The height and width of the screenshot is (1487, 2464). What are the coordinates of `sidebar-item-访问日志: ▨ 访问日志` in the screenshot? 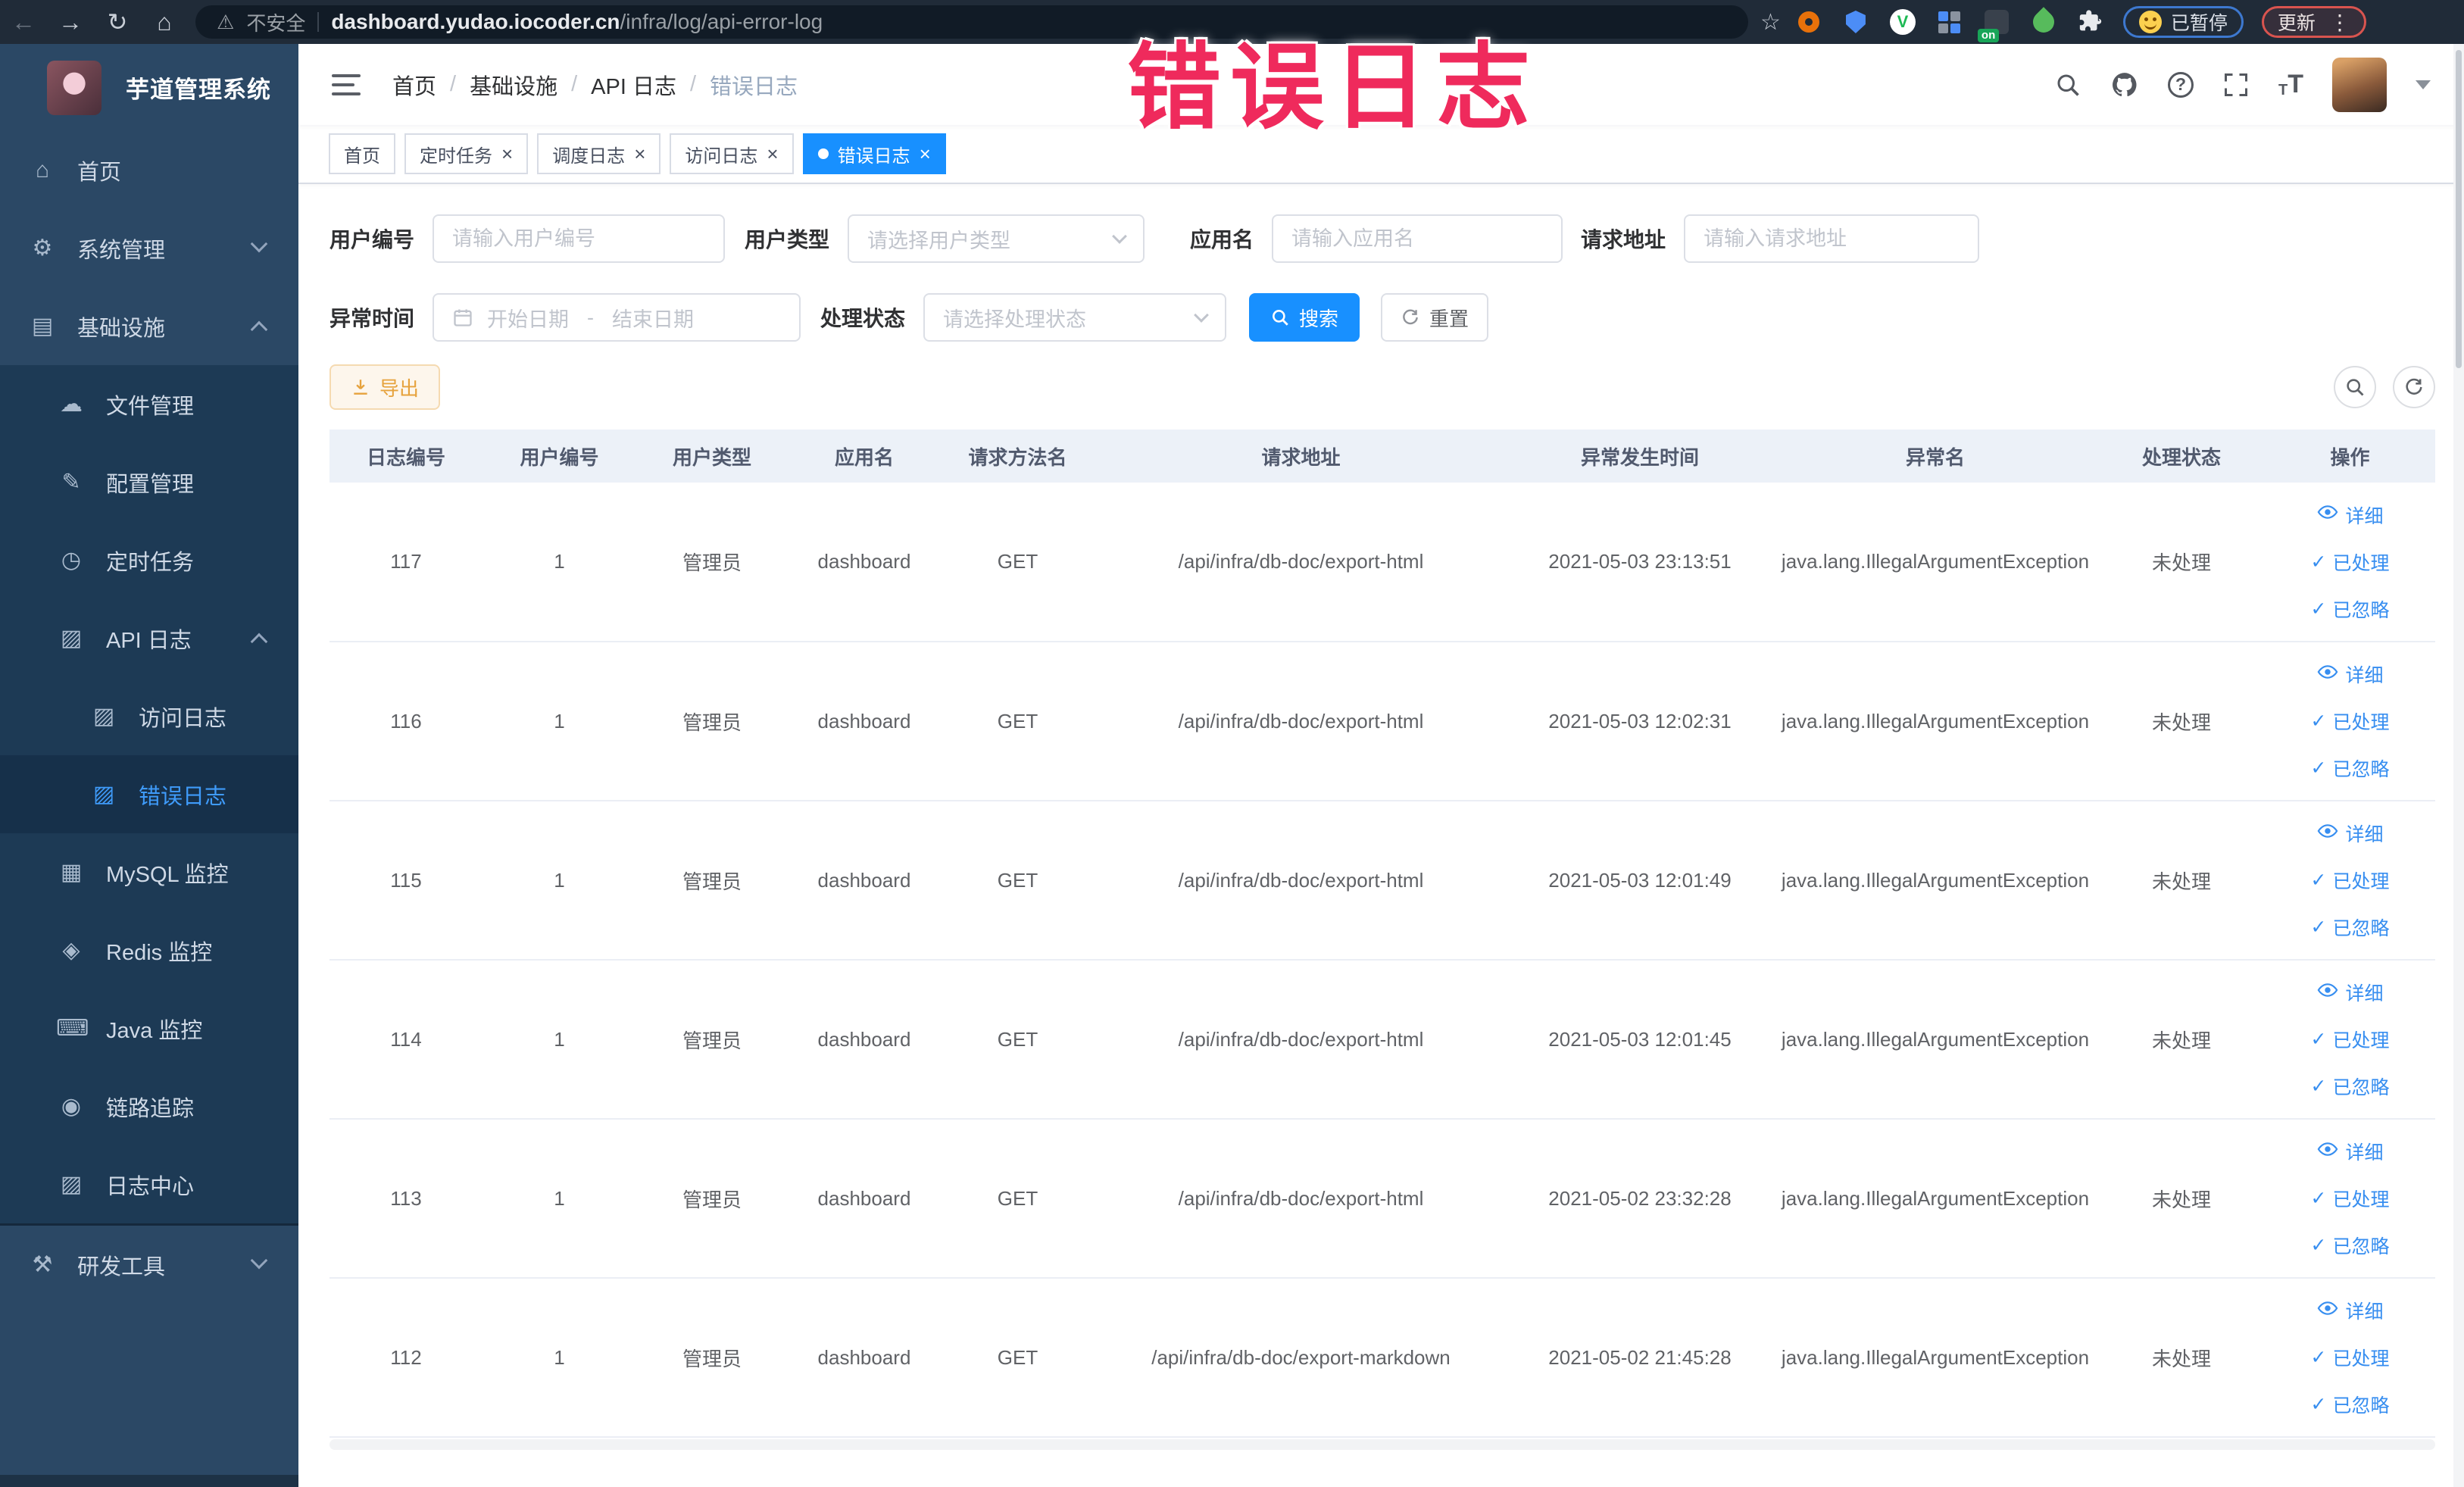 It's located at (149, 716).